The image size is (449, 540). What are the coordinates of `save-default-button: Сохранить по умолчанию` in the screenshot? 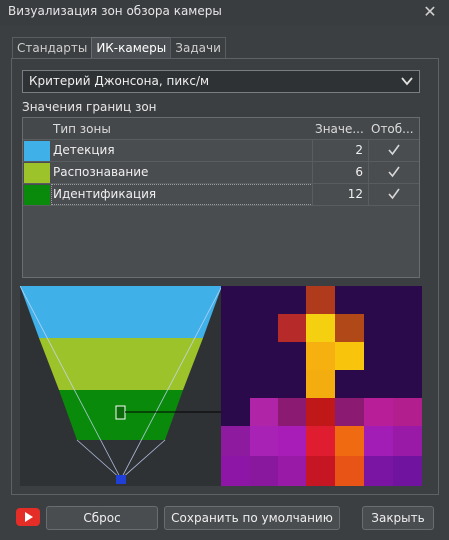 It's located at (252, 518).